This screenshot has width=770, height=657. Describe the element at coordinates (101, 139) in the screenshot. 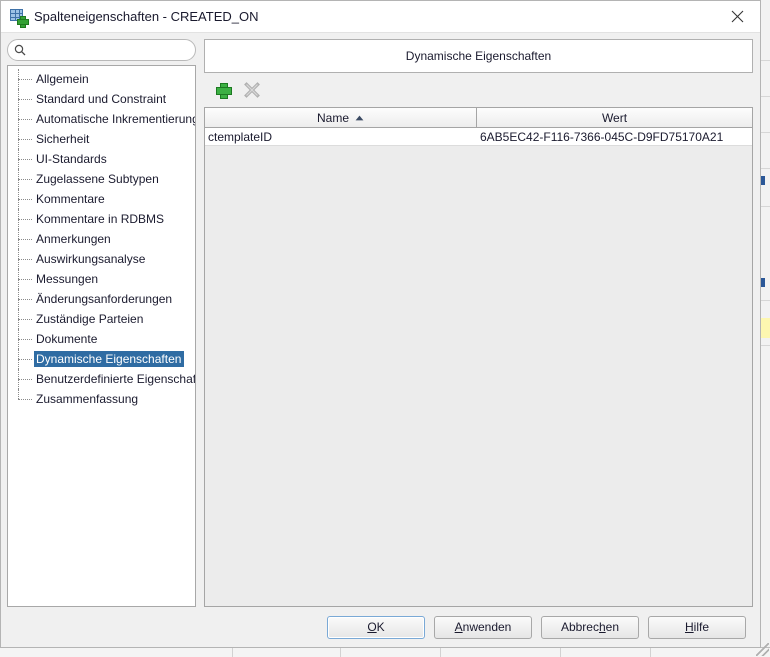

I see `tree-item-sicherheit: Sicherheit` at that location.